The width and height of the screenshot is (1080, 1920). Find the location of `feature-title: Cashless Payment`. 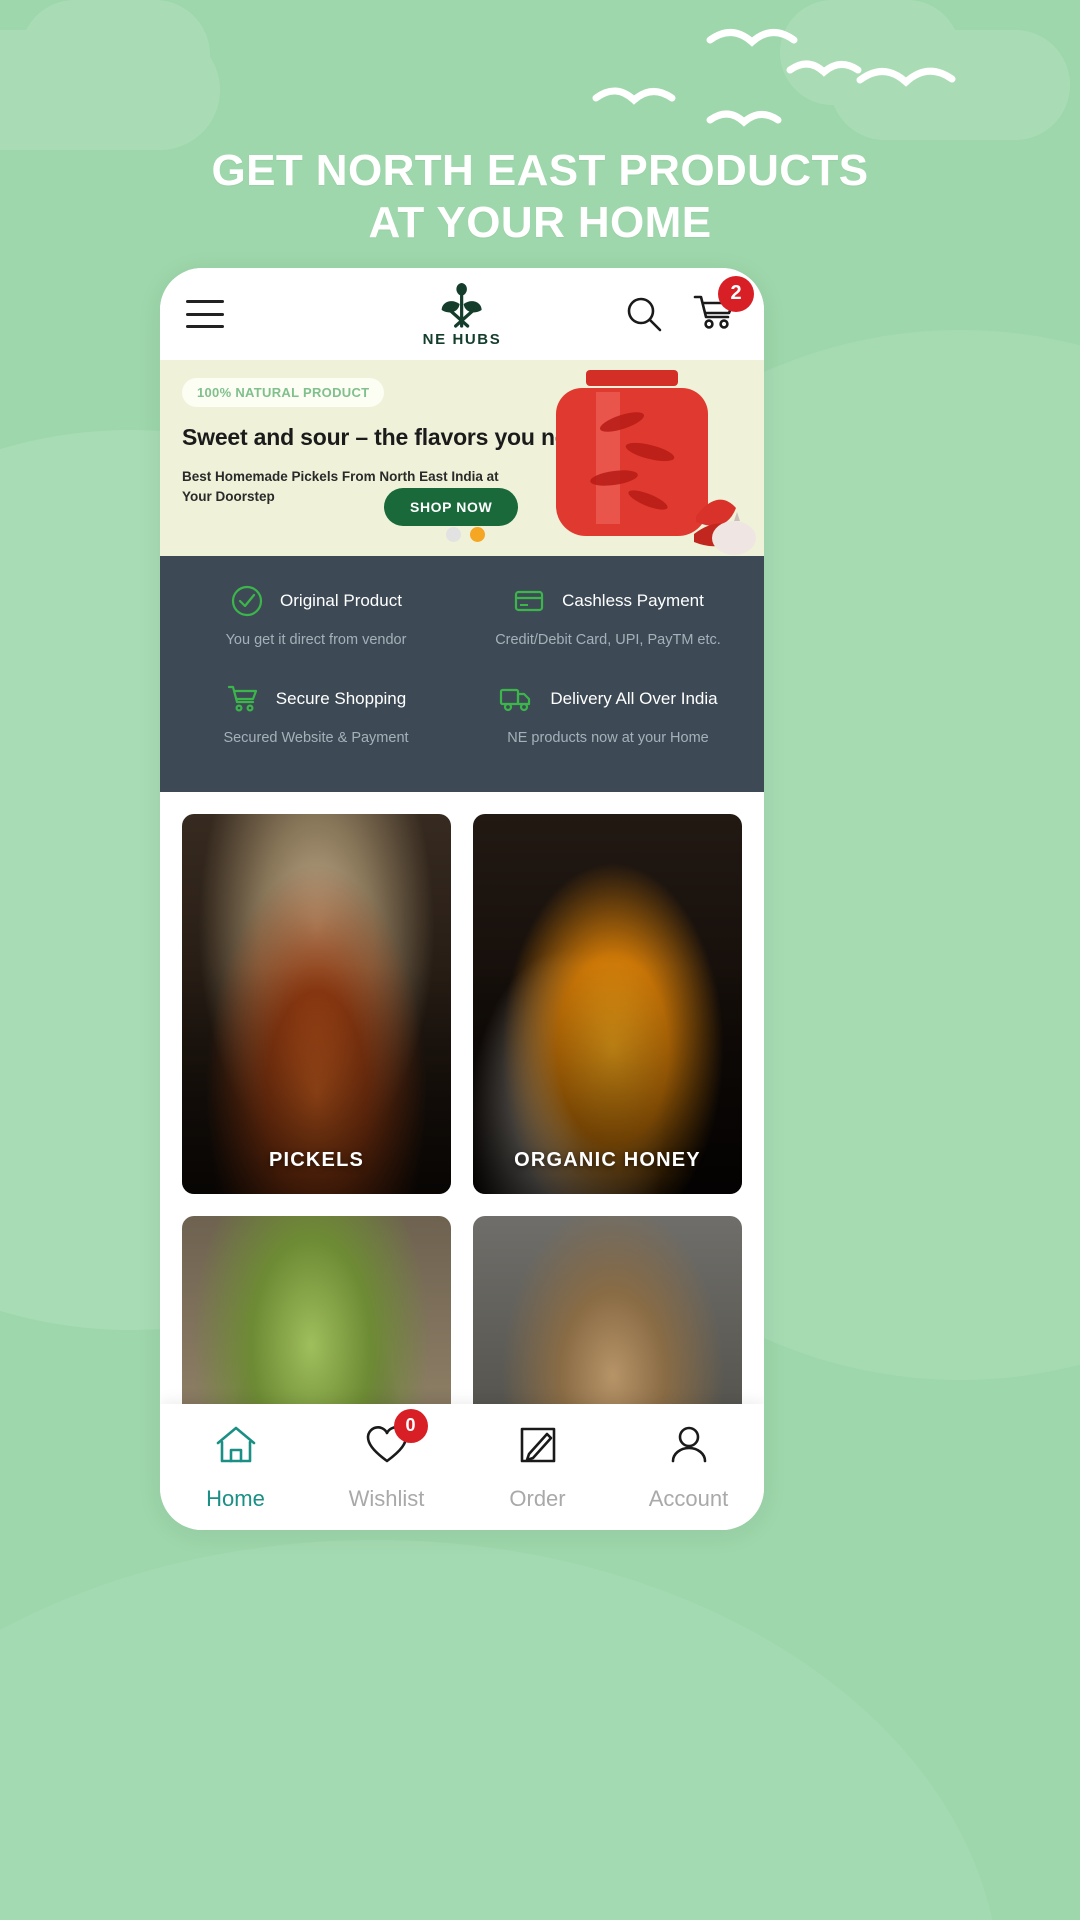

feature-title: Cashless Payment is located at coordinates (633, 600).